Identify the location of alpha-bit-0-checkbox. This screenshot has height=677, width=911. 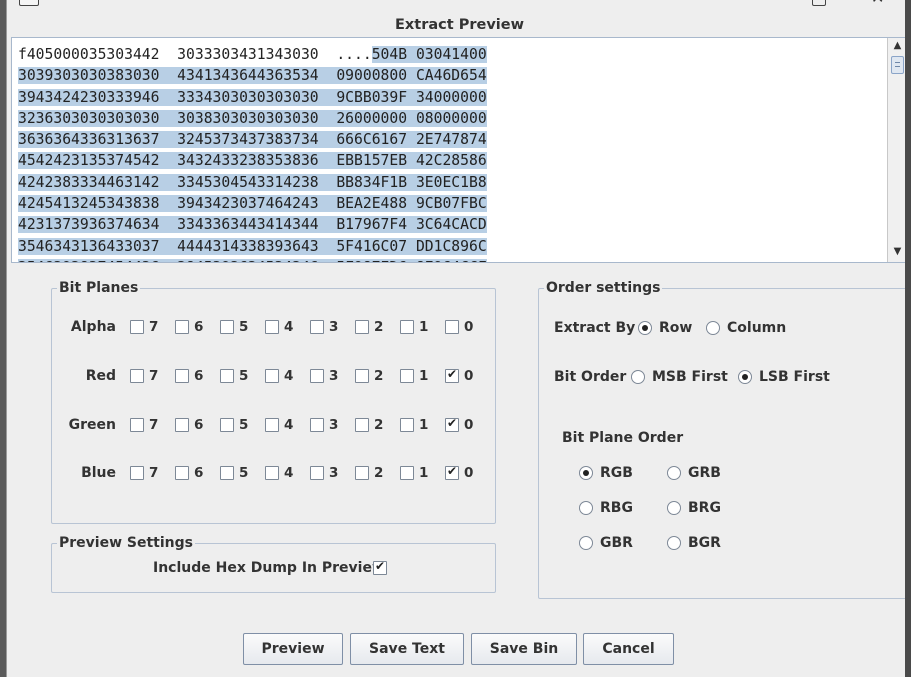
(452, 327).